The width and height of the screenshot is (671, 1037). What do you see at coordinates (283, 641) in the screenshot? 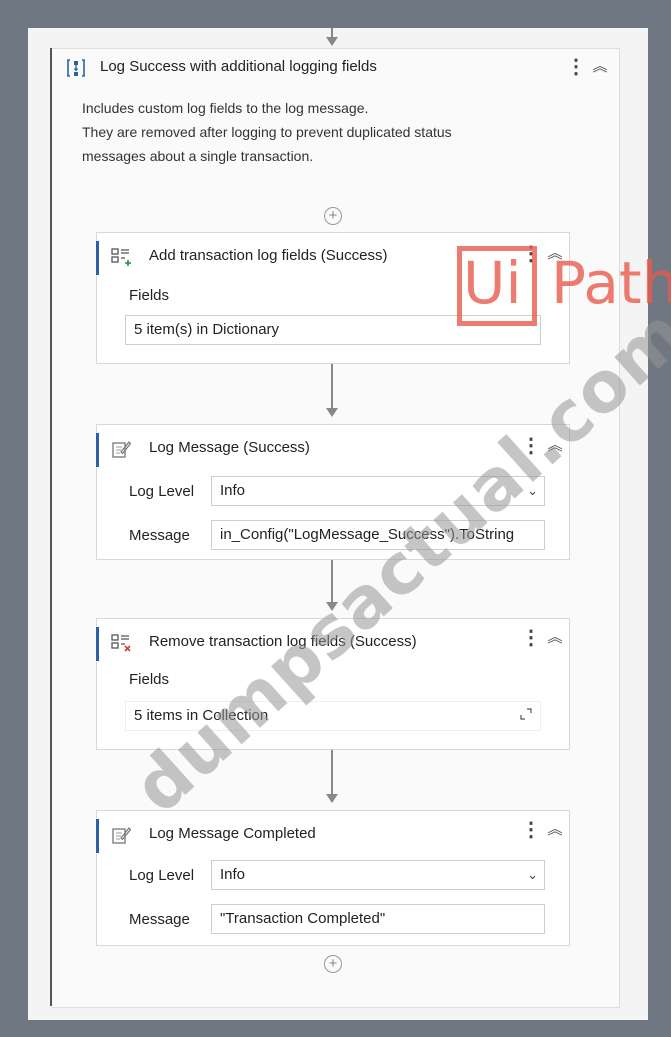
I see `activity-title: Remove transaction log fields (Success)` at bounding box center [283, 641].